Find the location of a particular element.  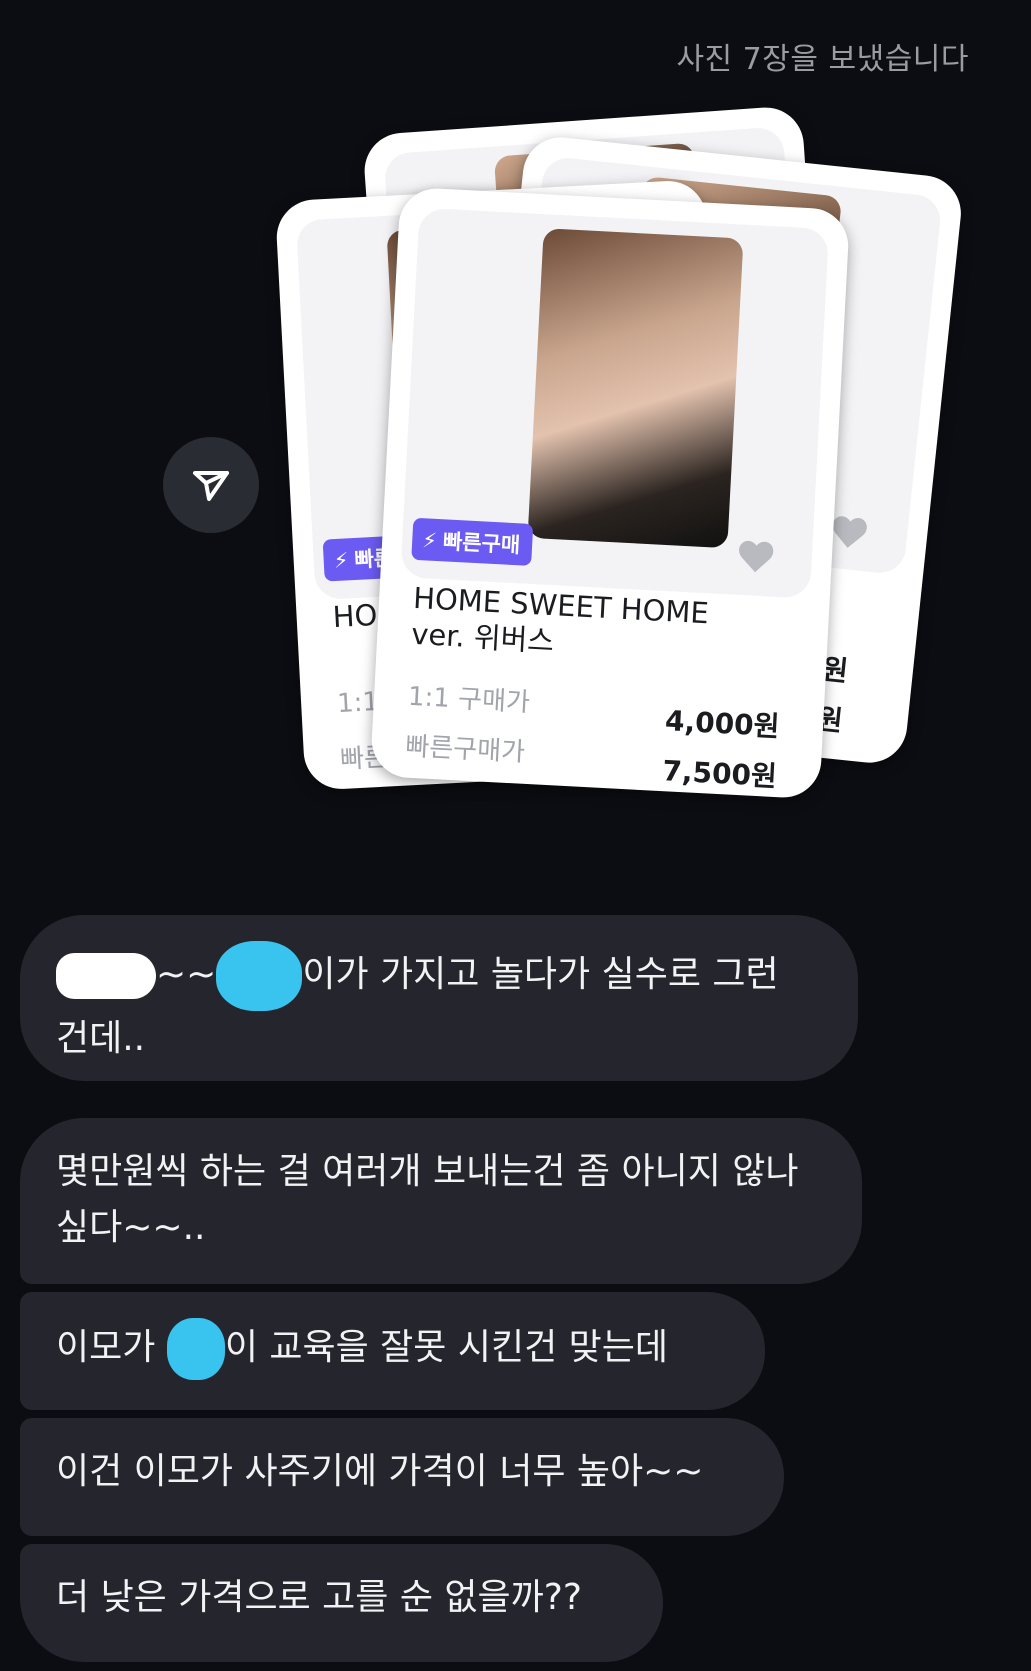

sent-photos-status: 사진 7장을 보냈습니다 is located at coordinates (822, 59).